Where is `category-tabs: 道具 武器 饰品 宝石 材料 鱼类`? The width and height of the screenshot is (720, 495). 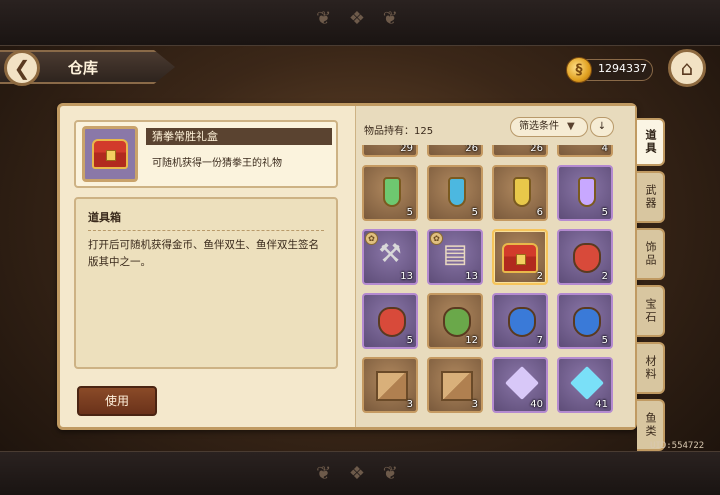 category-tabs: 道具 武器 饰品 宝石 材料 鱼类 is located at coordinates (652, 287).